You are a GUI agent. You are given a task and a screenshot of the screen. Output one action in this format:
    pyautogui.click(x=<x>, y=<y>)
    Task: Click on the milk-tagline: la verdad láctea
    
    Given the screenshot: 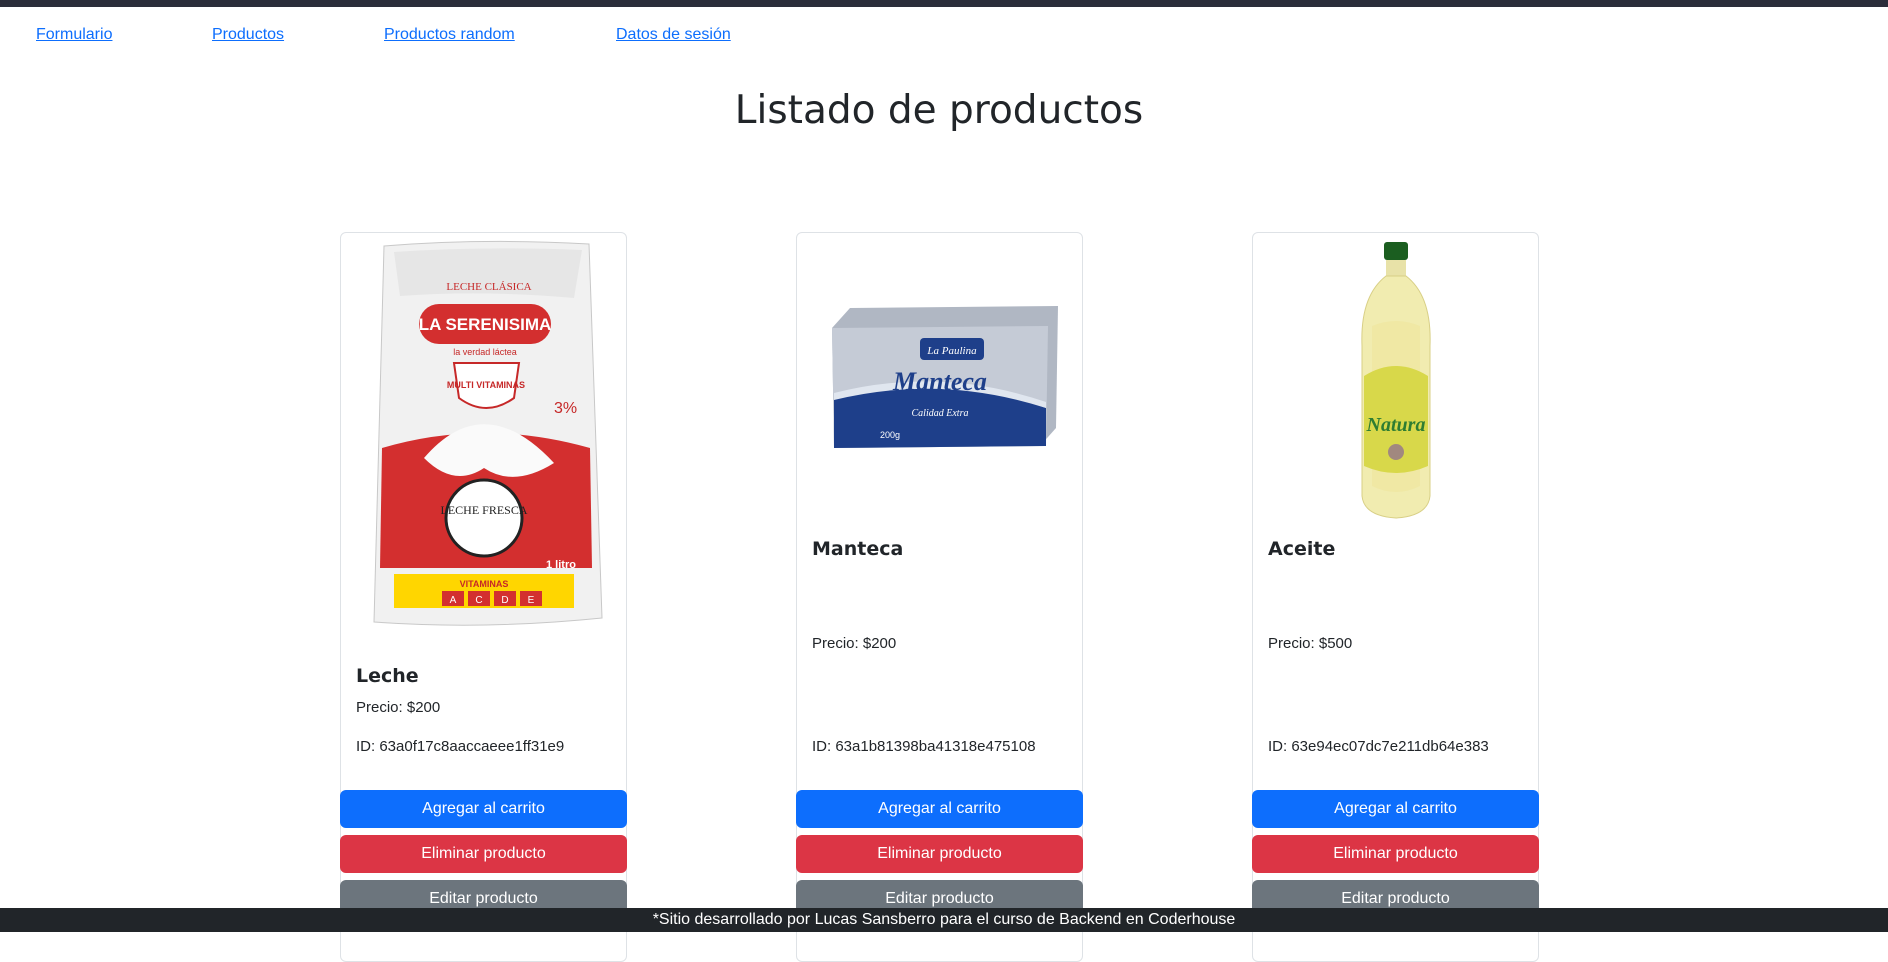 What is the action you would take?
    pyautogui.click(x=485, y=352)
    